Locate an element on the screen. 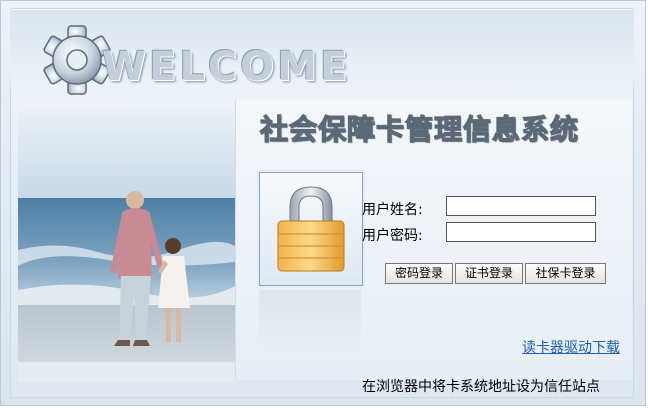 The width and height of the screenshot is (648, 408). username-field is located at coordinates (521, 206).